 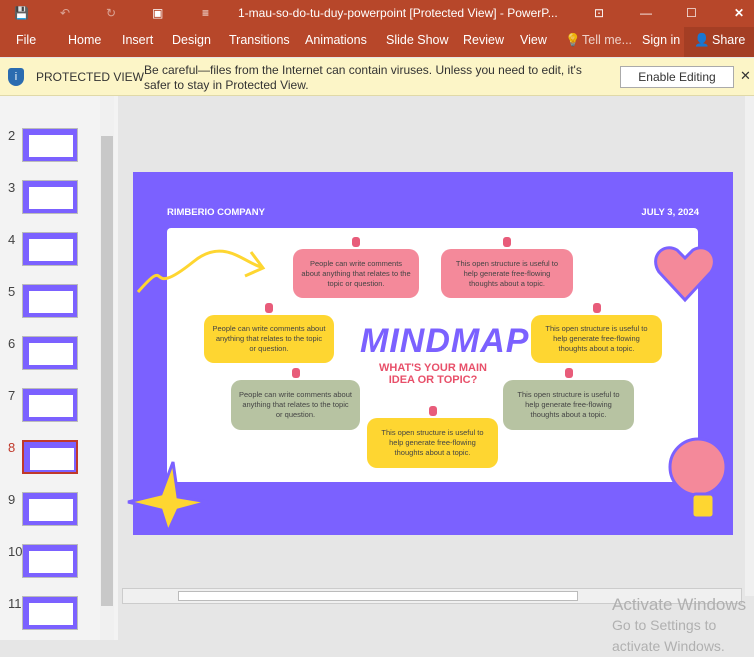 I want to click on tab-view: View, so click(x=533, y=40).